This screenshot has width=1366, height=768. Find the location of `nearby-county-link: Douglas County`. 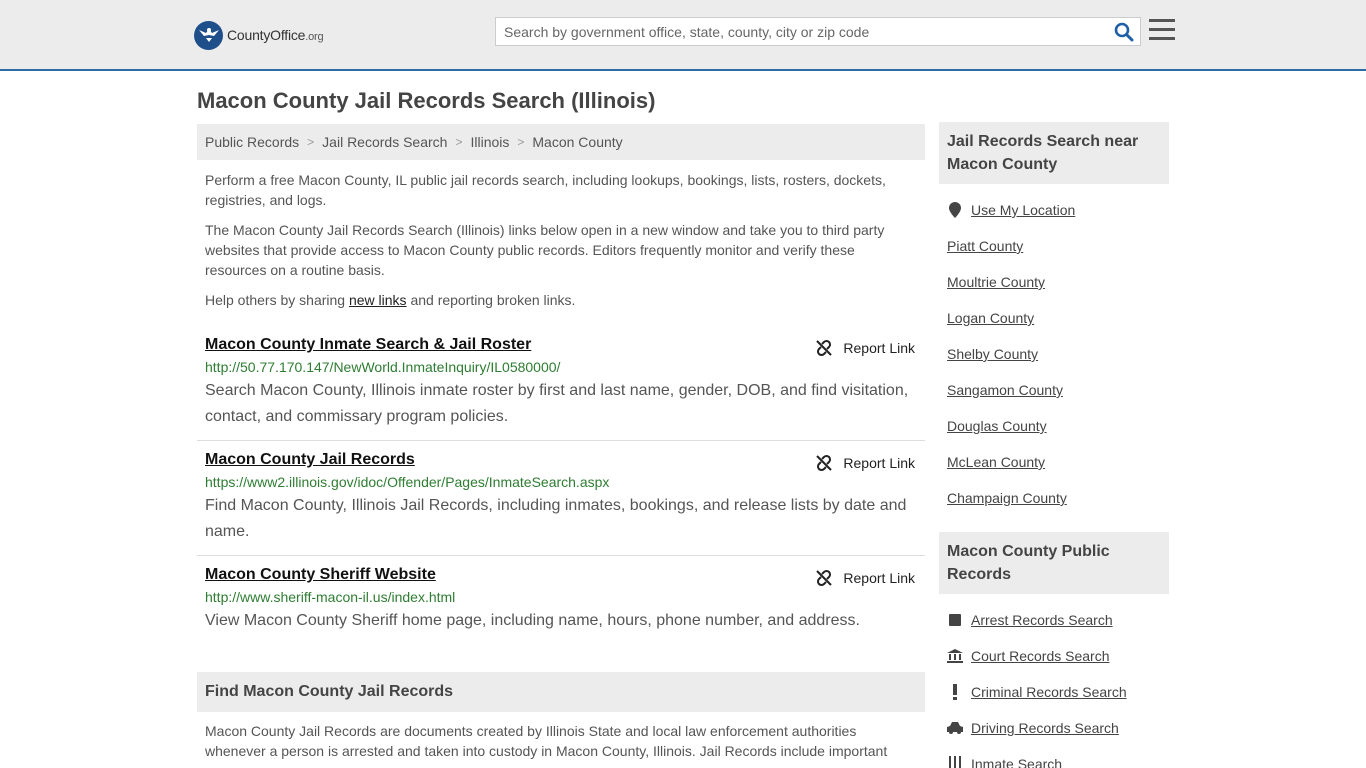

nearby-county-link: Douglas County is located at coordinates (997, 426).